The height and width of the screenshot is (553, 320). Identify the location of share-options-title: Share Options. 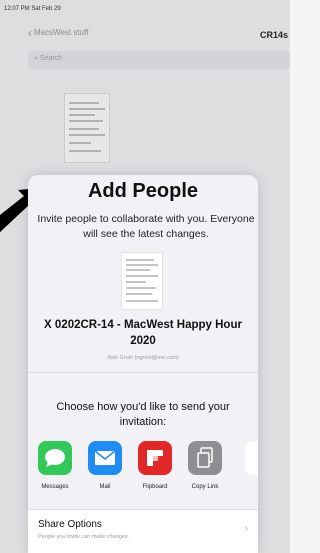
(70, 524).